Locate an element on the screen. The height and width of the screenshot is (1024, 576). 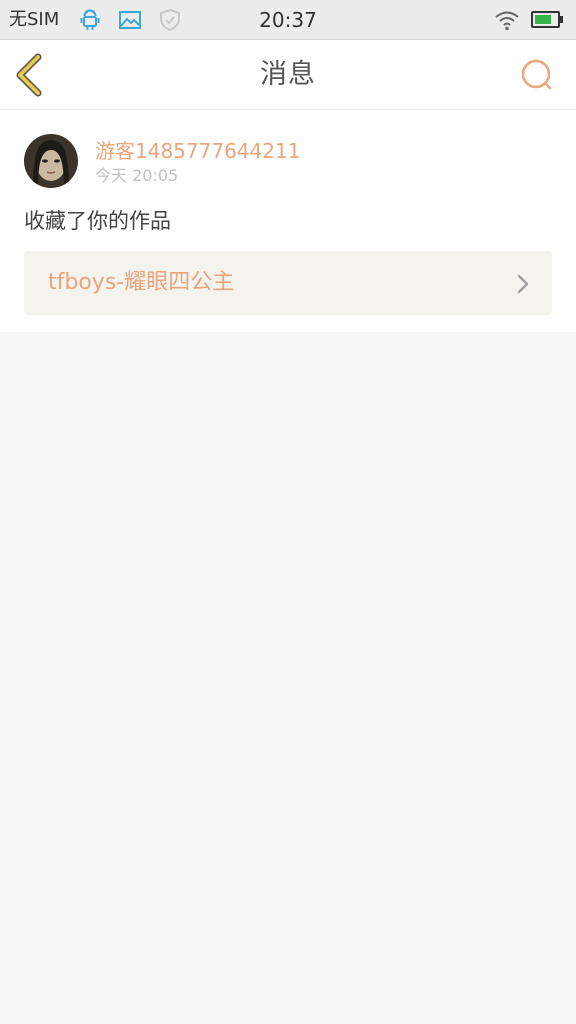
avatar is located at coordinates (51, 161).